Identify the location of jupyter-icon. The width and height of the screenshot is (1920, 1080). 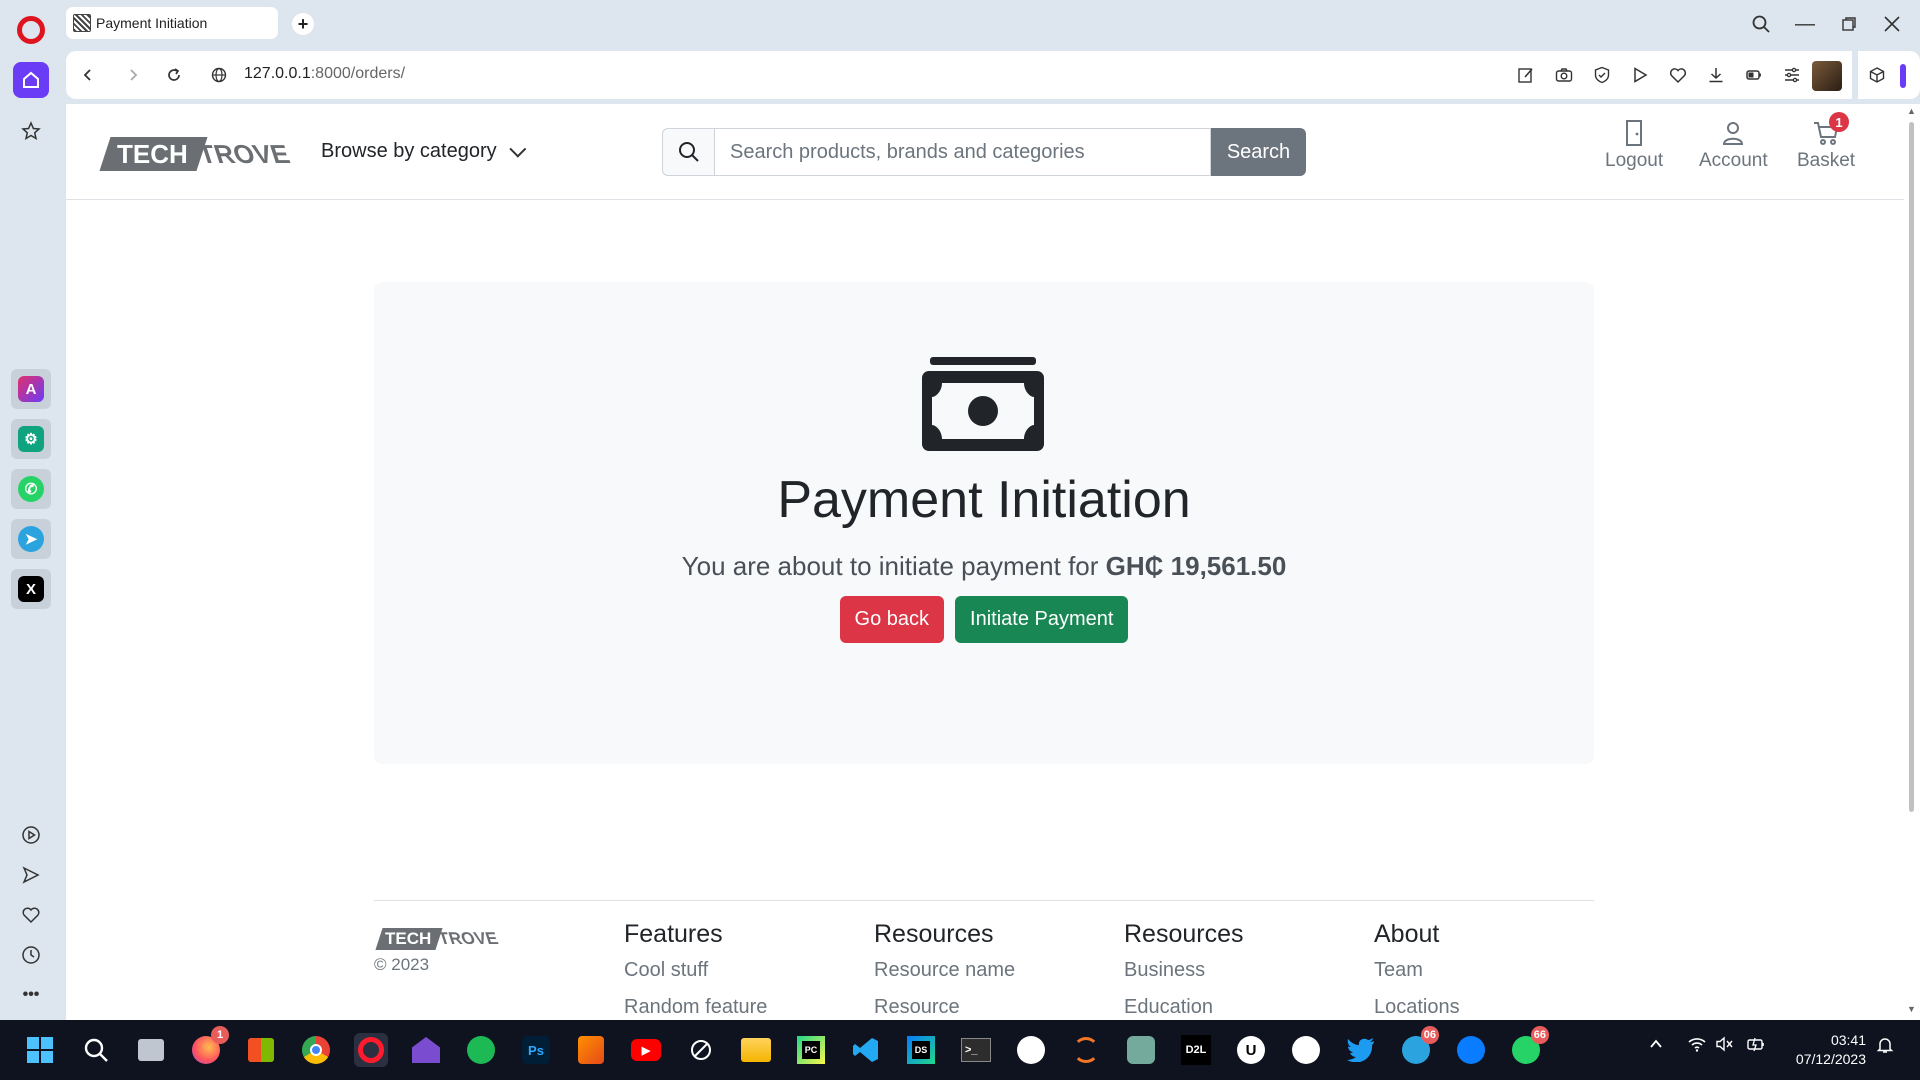
(1086, 1050).